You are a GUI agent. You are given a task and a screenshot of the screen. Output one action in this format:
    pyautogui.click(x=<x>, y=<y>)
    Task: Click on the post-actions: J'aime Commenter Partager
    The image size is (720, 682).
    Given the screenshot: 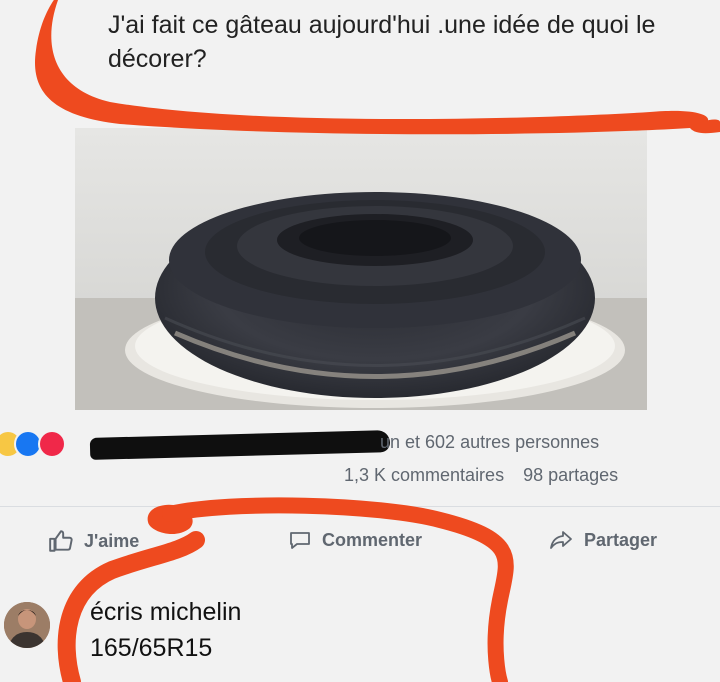 What is the action you would take?
    pyautogui.click(x=360, y=540)
    